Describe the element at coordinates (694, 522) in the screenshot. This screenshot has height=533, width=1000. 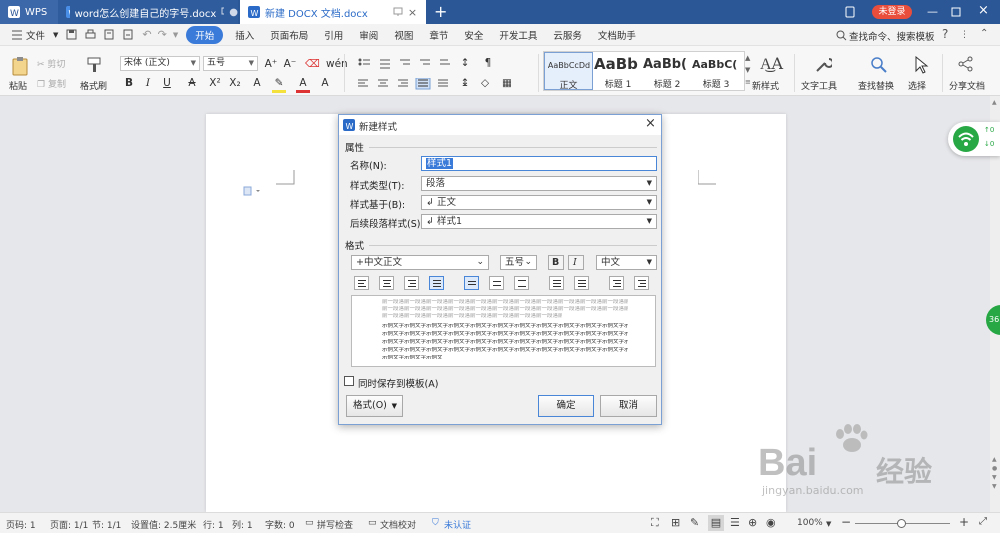
I see `write-mode-icon: ✎` at that location.